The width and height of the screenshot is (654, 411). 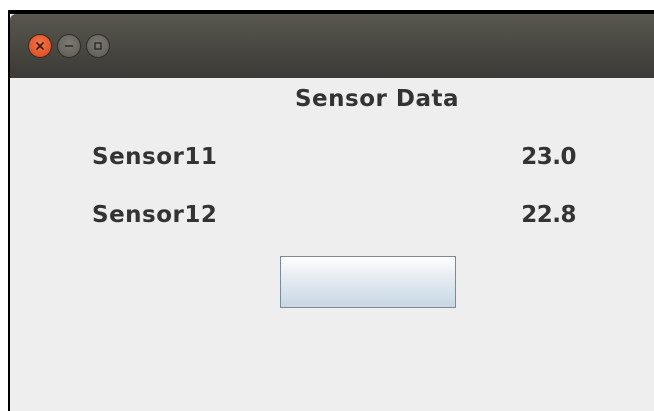 I want to click on minimize-button, so click(x=69, y=46).